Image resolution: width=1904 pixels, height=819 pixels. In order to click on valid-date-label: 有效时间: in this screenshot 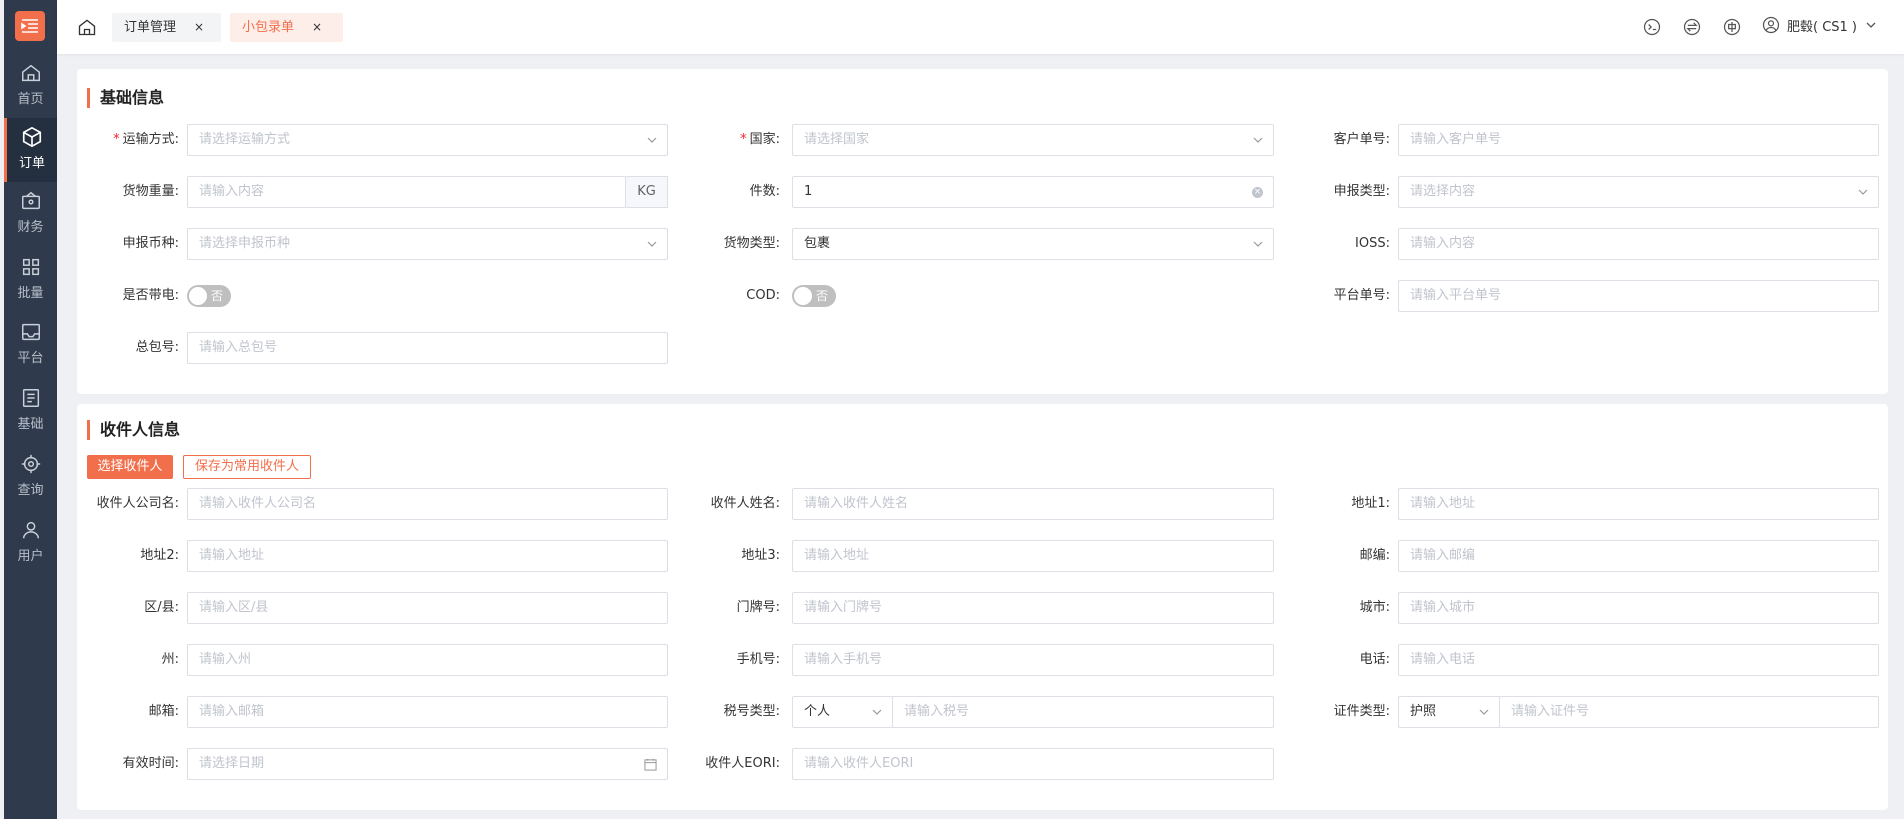, I will do `click(150, 763)`.